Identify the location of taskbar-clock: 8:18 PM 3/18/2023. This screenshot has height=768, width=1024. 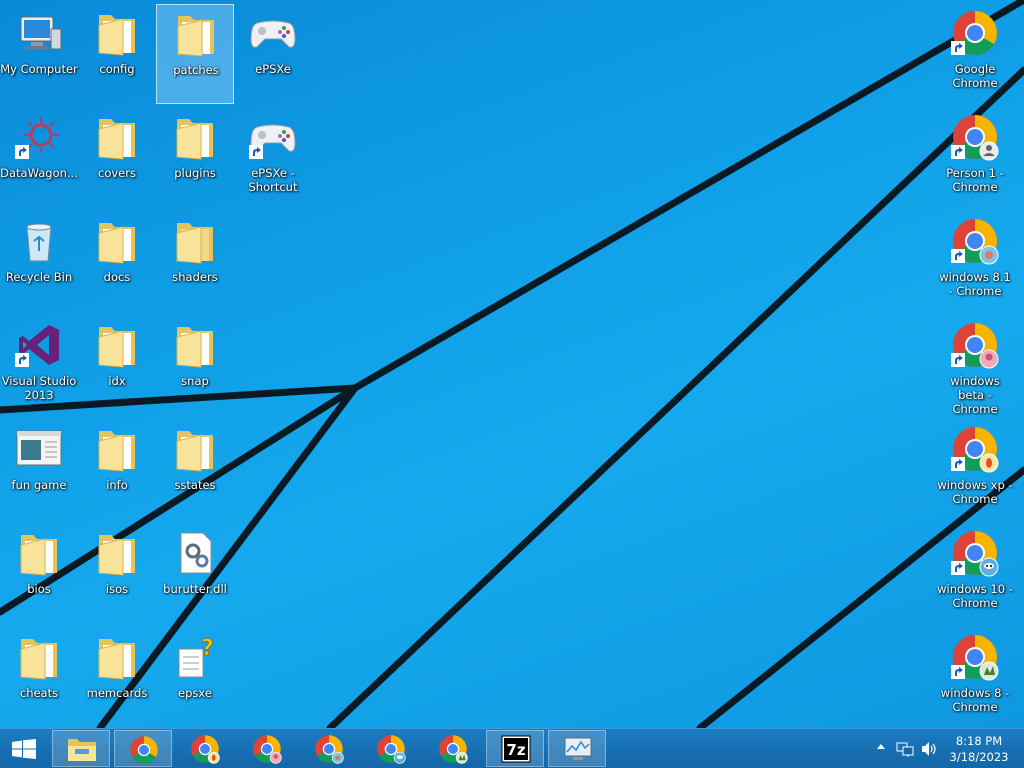
(979, 749).